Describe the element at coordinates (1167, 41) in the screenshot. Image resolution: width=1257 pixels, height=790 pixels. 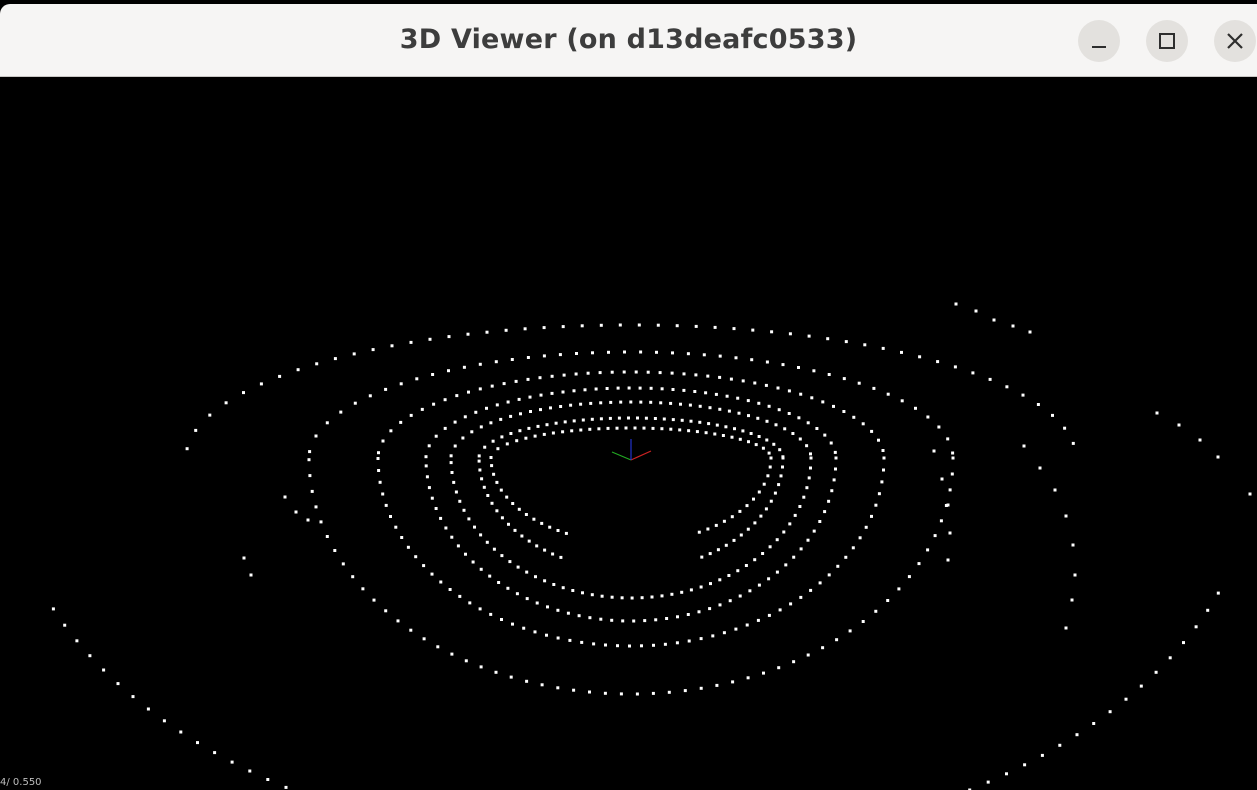
I see `maximize-button` at that location.